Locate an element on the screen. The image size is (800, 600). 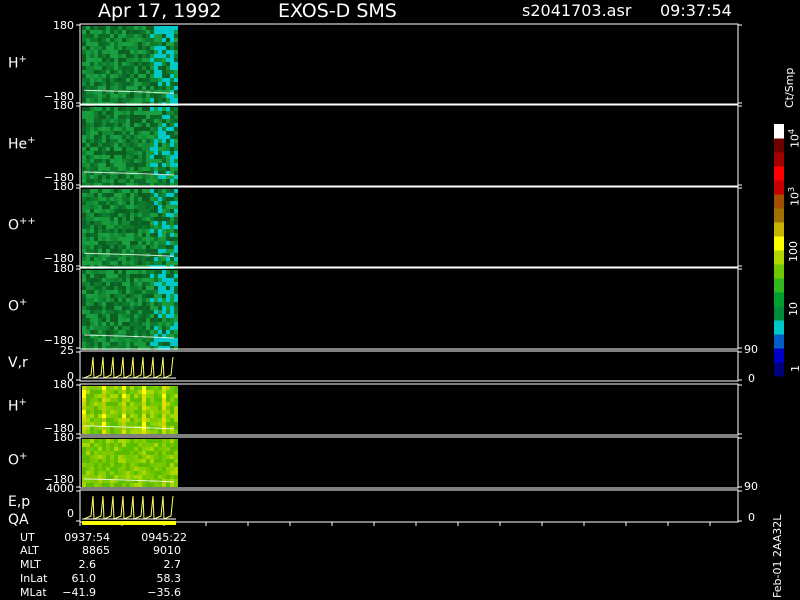
right-tick-bottom-ep: 0 is located at coordinates (751, 517).